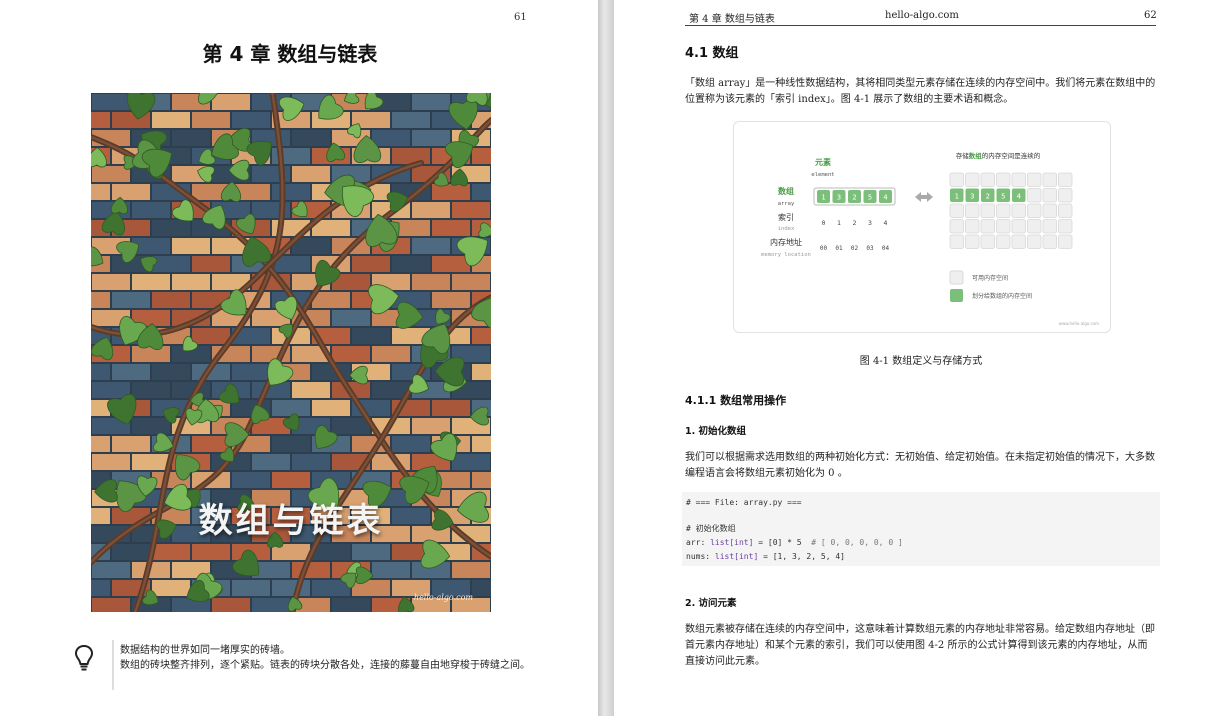  Describe the element at coordinates (886, 223) in the screenshot. I see `array-index: 4` at that location.